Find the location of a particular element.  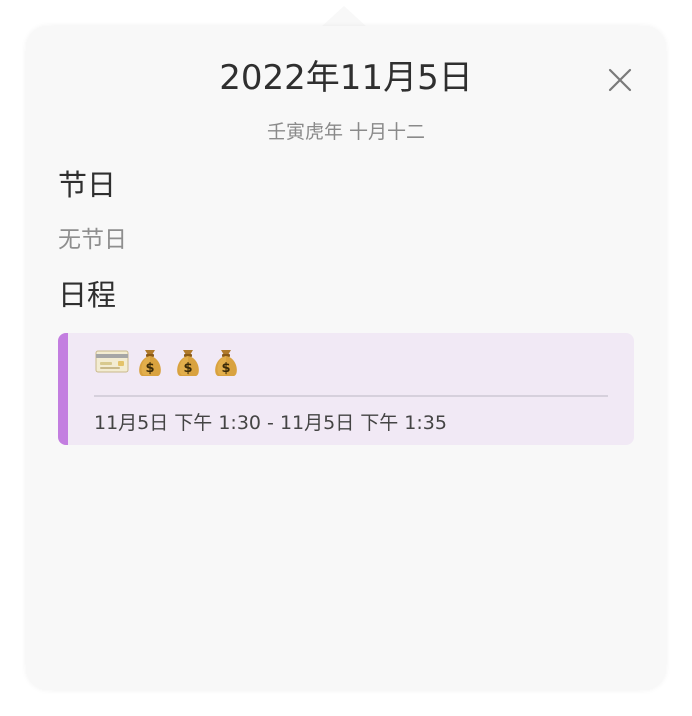

holiday-empty-text: 无节日 is located at coordinates (92, 240).